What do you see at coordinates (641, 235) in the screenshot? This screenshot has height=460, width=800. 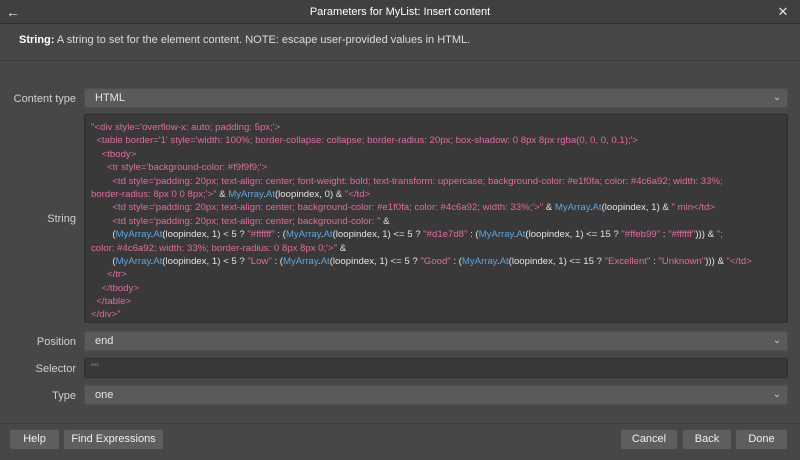 I see `string-literal: "#ffeb99"` at bounding box center [641, 235].